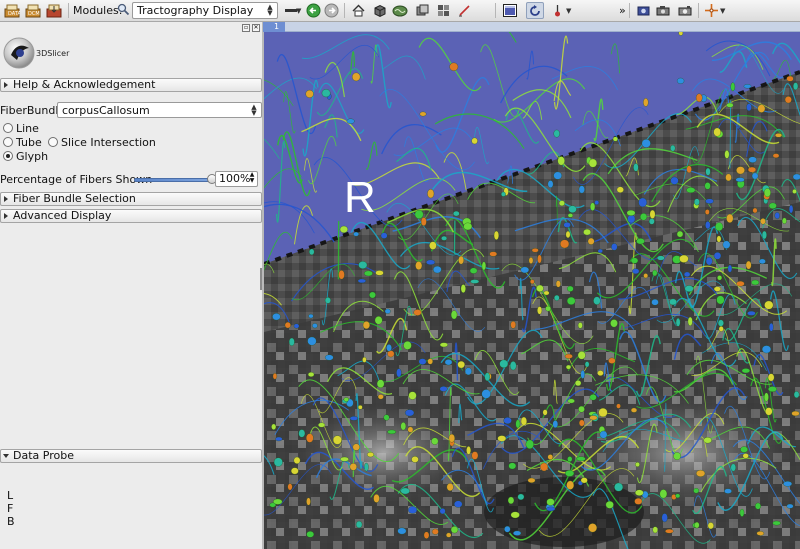  Describe the element at coordinates (252, 178) in the screenshot. I see `spin-arrows-icon: ▲ ▼` at that location.